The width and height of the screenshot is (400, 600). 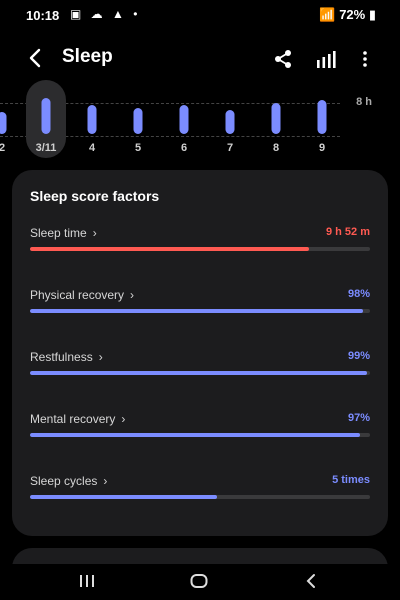 I want to click on system-back-button, so click(x=311, y=581).